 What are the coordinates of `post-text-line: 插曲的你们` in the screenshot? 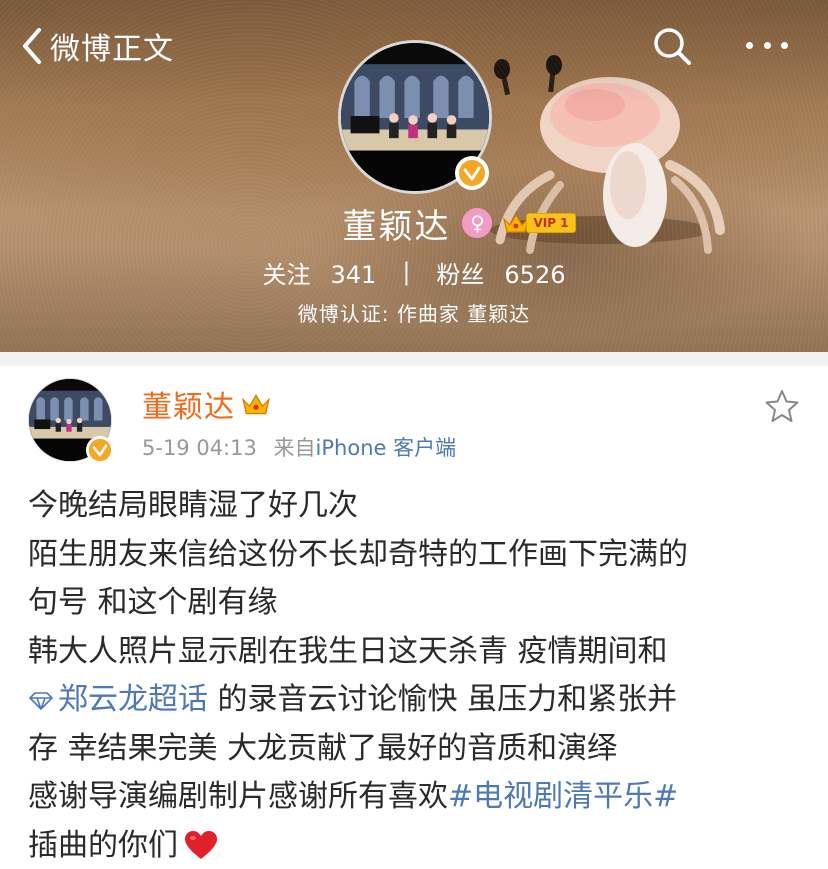 It's located at (418, 845).